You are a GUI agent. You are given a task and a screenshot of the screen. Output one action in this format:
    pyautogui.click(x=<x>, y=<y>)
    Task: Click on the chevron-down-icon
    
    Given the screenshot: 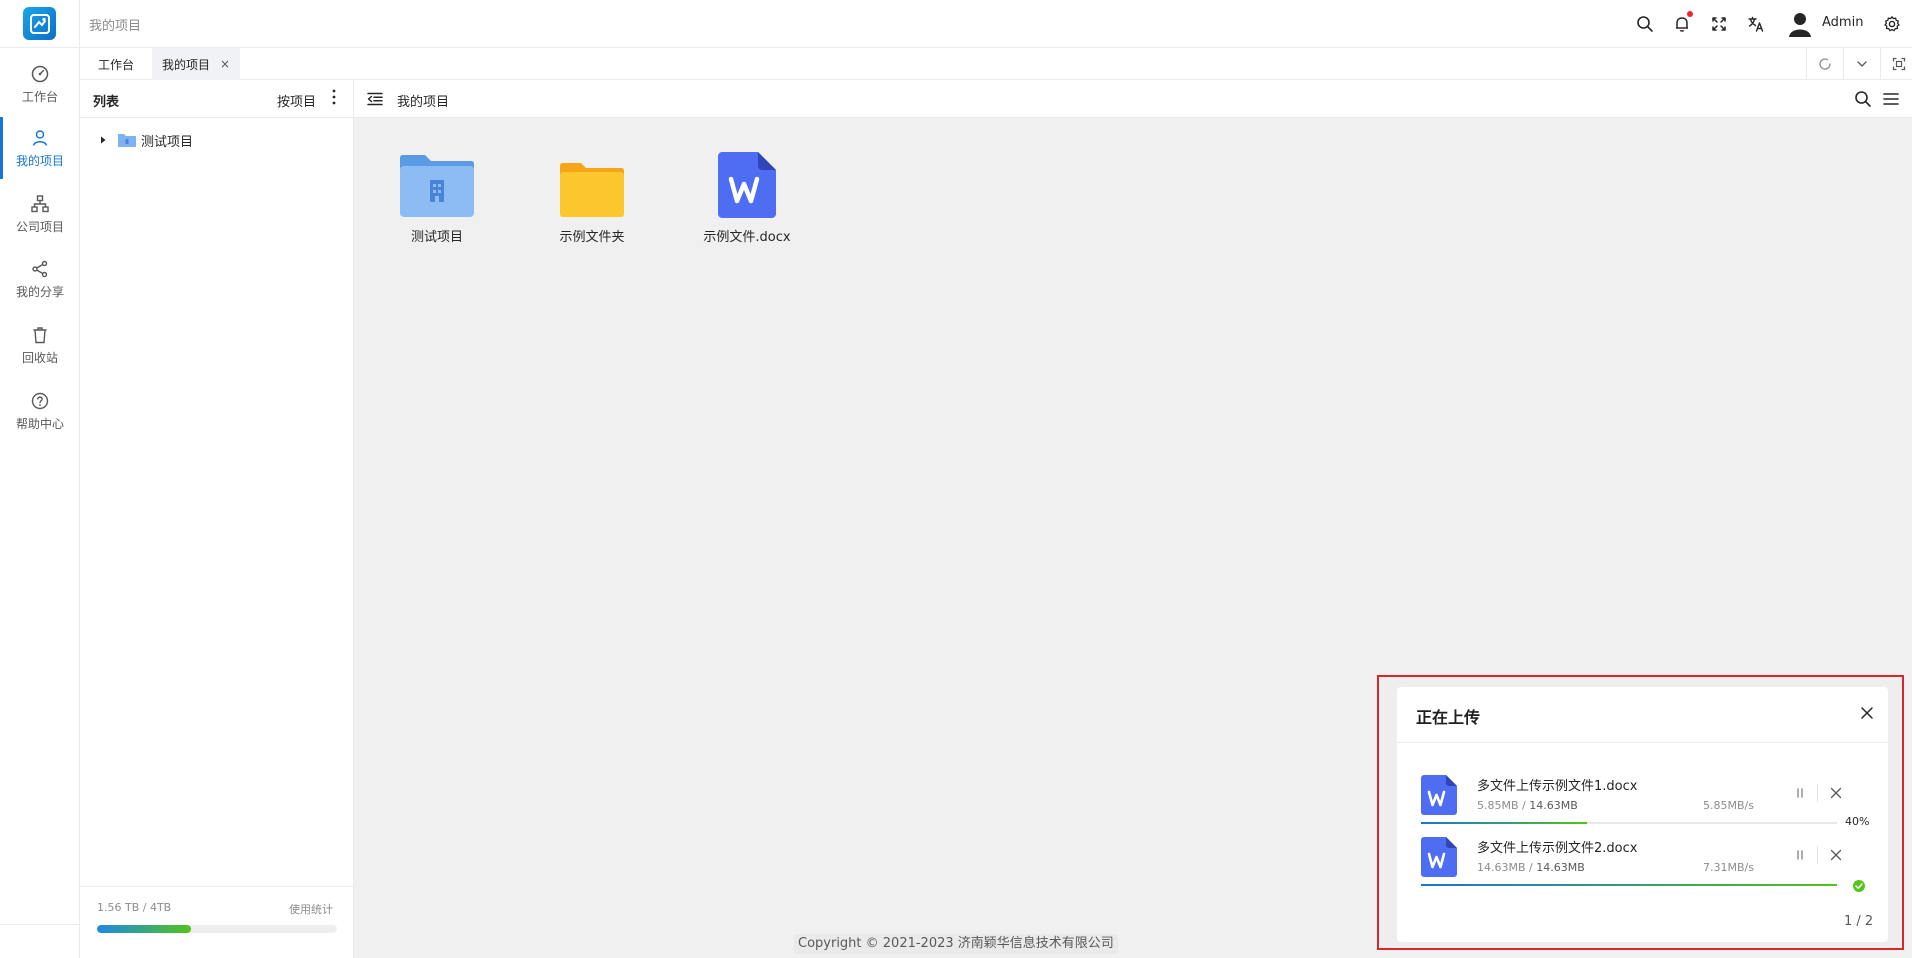 What is the action you would take?
    pyautogui.click(x=1862, y=64)
    